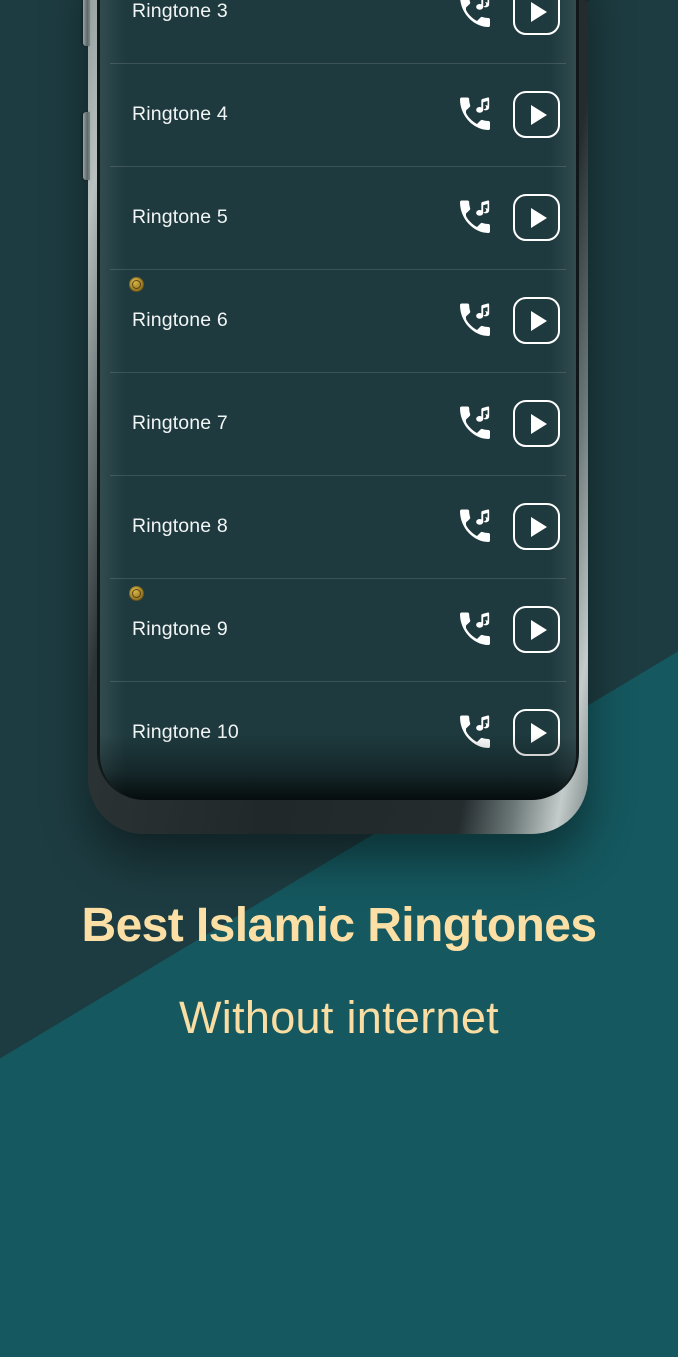 The height and width of the screenshot is (1357, 678). Describe the element at coordinates (86, 23) in the screenshot. I see `phone-volume-up-button` at that location.